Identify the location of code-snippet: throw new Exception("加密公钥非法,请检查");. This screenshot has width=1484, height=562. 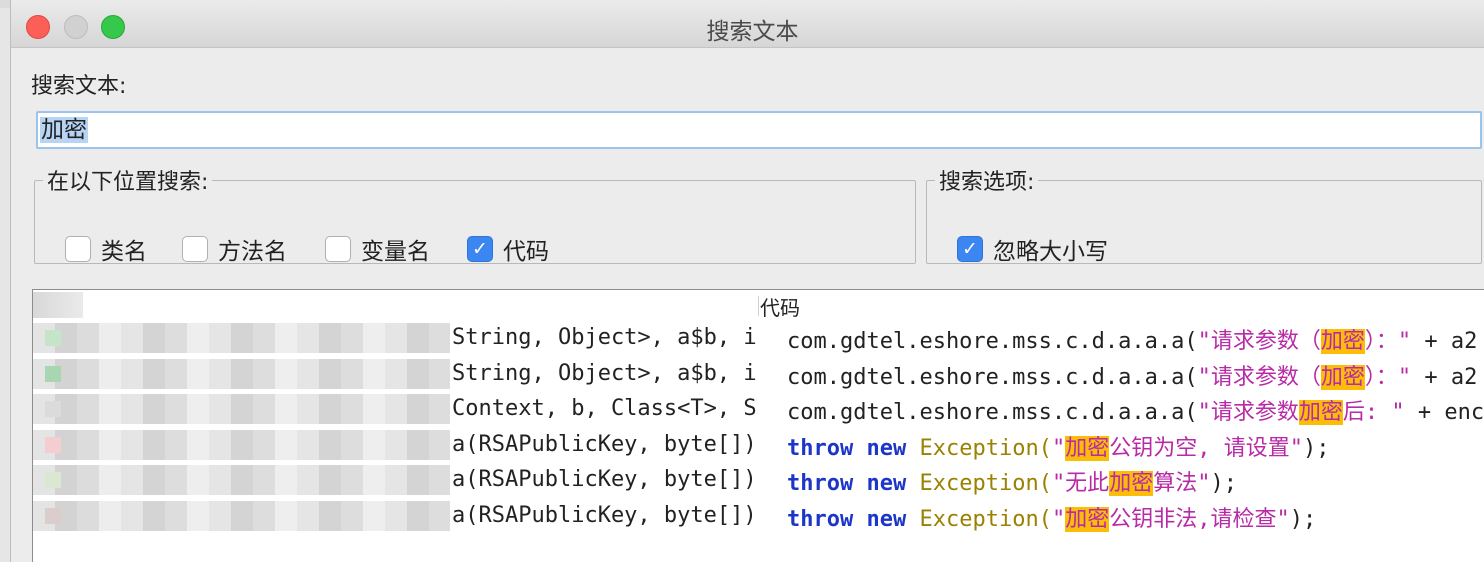
(1051, 517).